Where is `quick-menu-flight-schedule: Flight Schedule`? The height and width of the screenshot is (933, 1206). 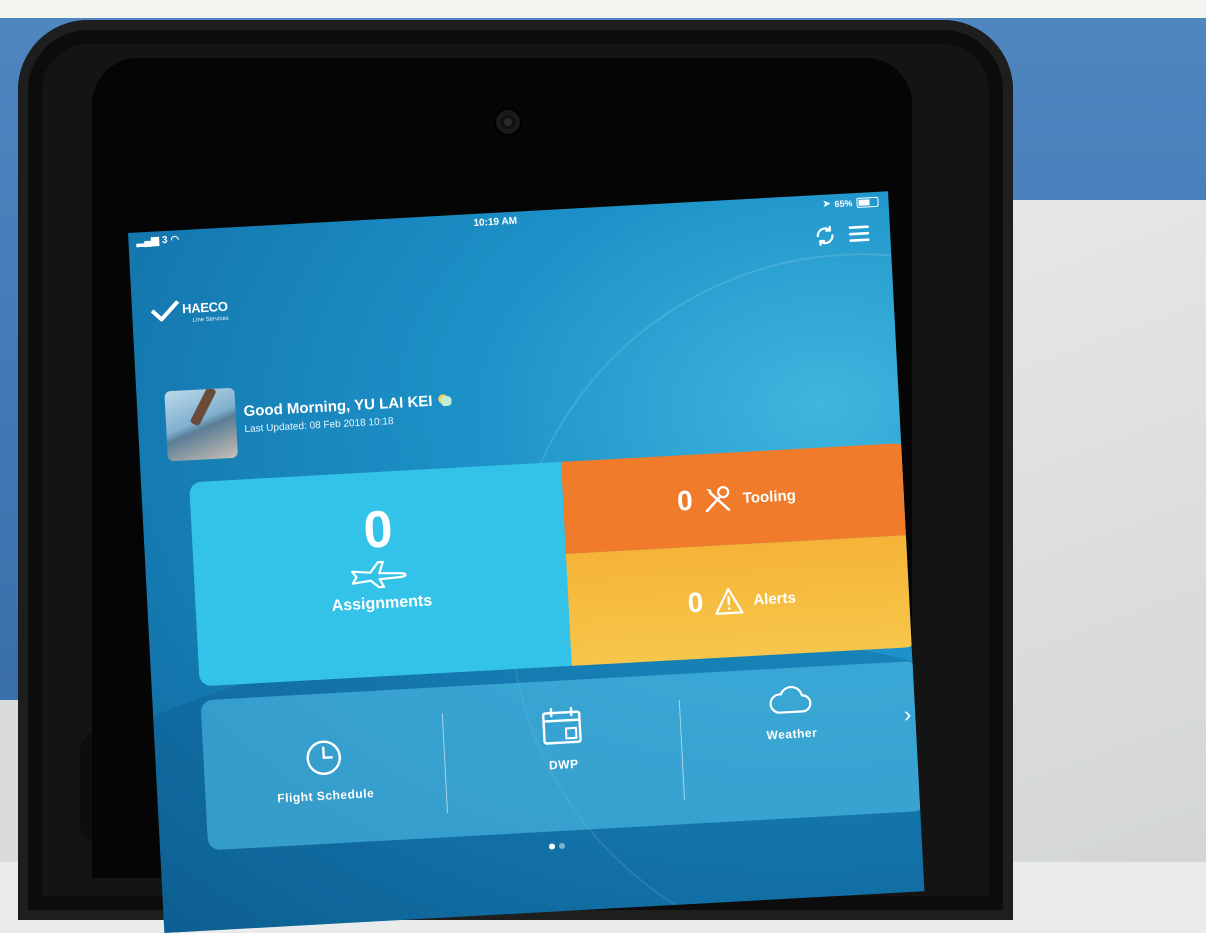 quick-menu-flight-schedule: Flight Schedule is located at coordinates (324, 768).